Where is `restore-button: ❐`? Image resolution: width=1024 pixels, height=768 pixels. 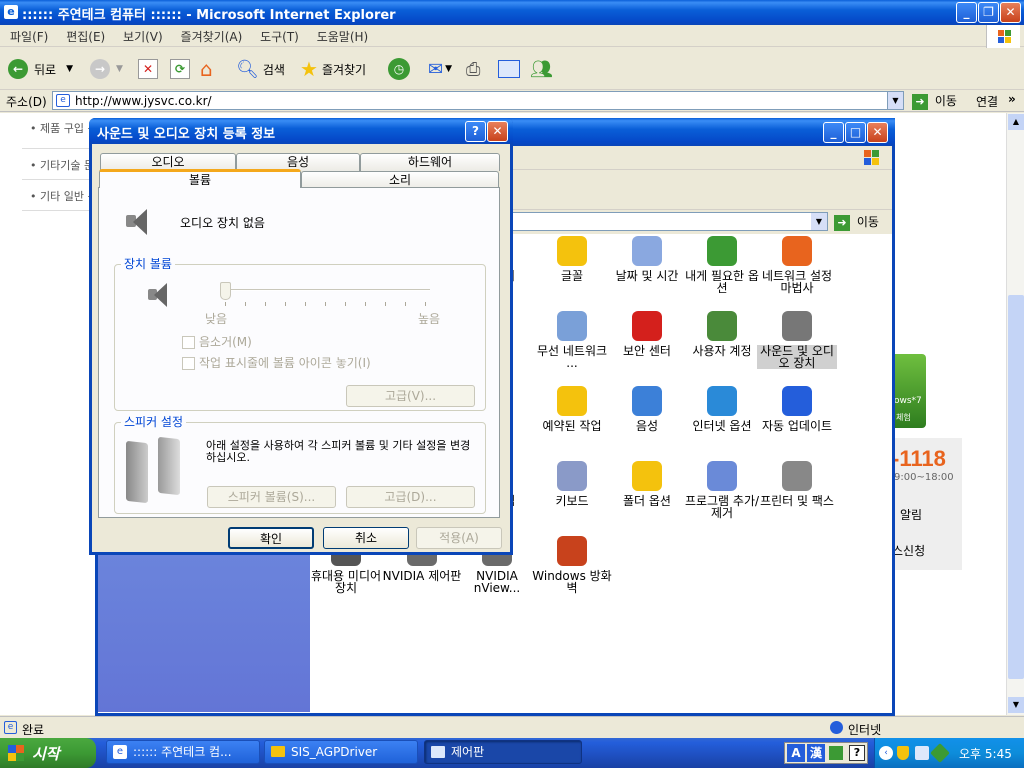 restore-button: ❐ is located at coordinates (988, 12).